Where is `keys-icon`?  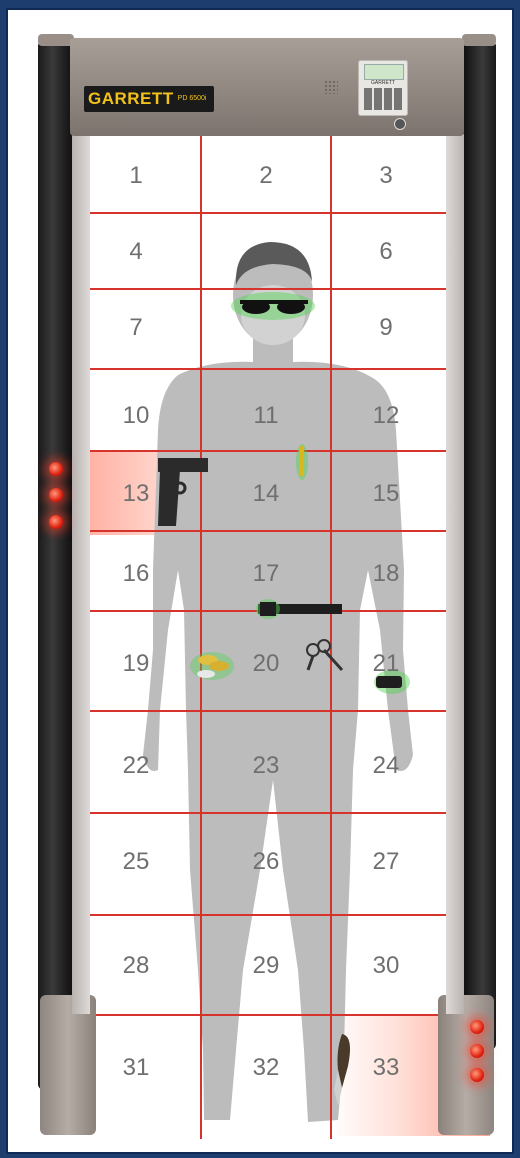
keys-icon is located at coordinates (325, 655).